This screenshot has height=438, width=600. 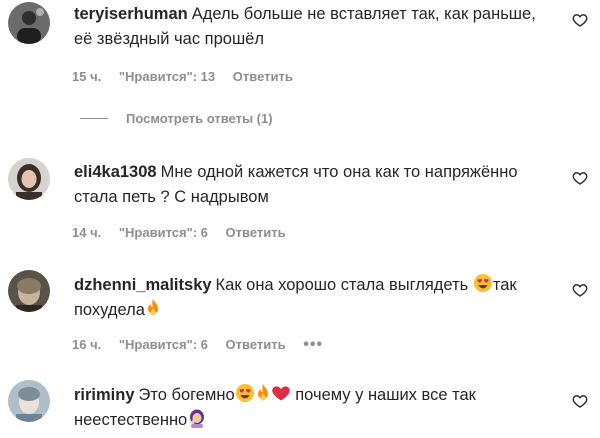 I want to click on comment-body-line2: неестественно, so click(x=131, y=420).